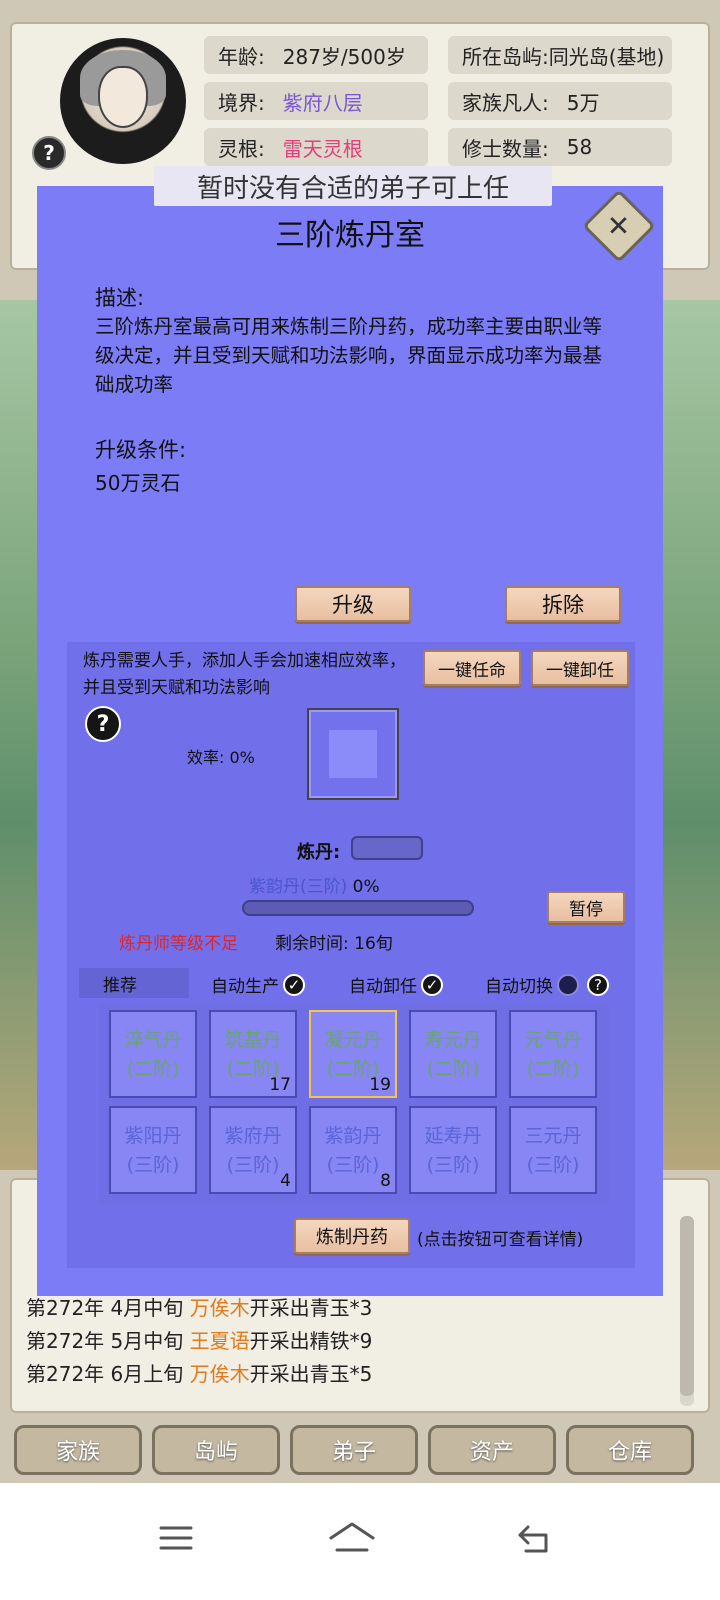  What do you see at coordinates (691, 735) in the screenshot?
I see `map-strip-right` at bounding box center [691, 735].